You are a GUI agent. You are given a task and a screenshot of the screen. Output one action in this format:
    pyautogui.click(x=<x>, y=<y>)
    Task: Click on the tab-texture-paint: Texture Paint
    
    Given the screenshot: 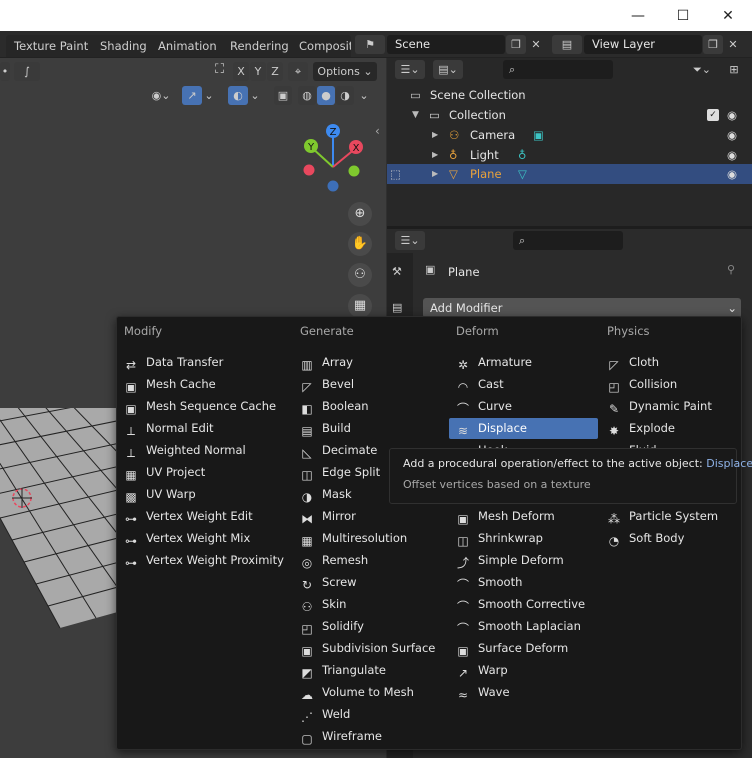 What is the action you would take?
    pyautogui.click(x=51, y=46)
    